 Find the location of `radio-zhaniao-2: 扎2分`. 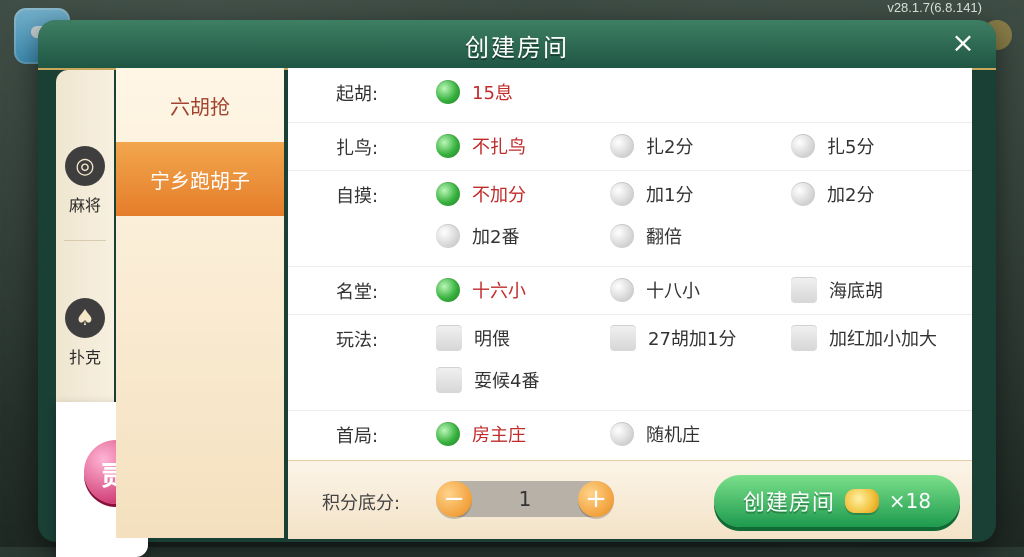

radio-zhaniao-2: 扎2分 is located at coordinates (651, 146).